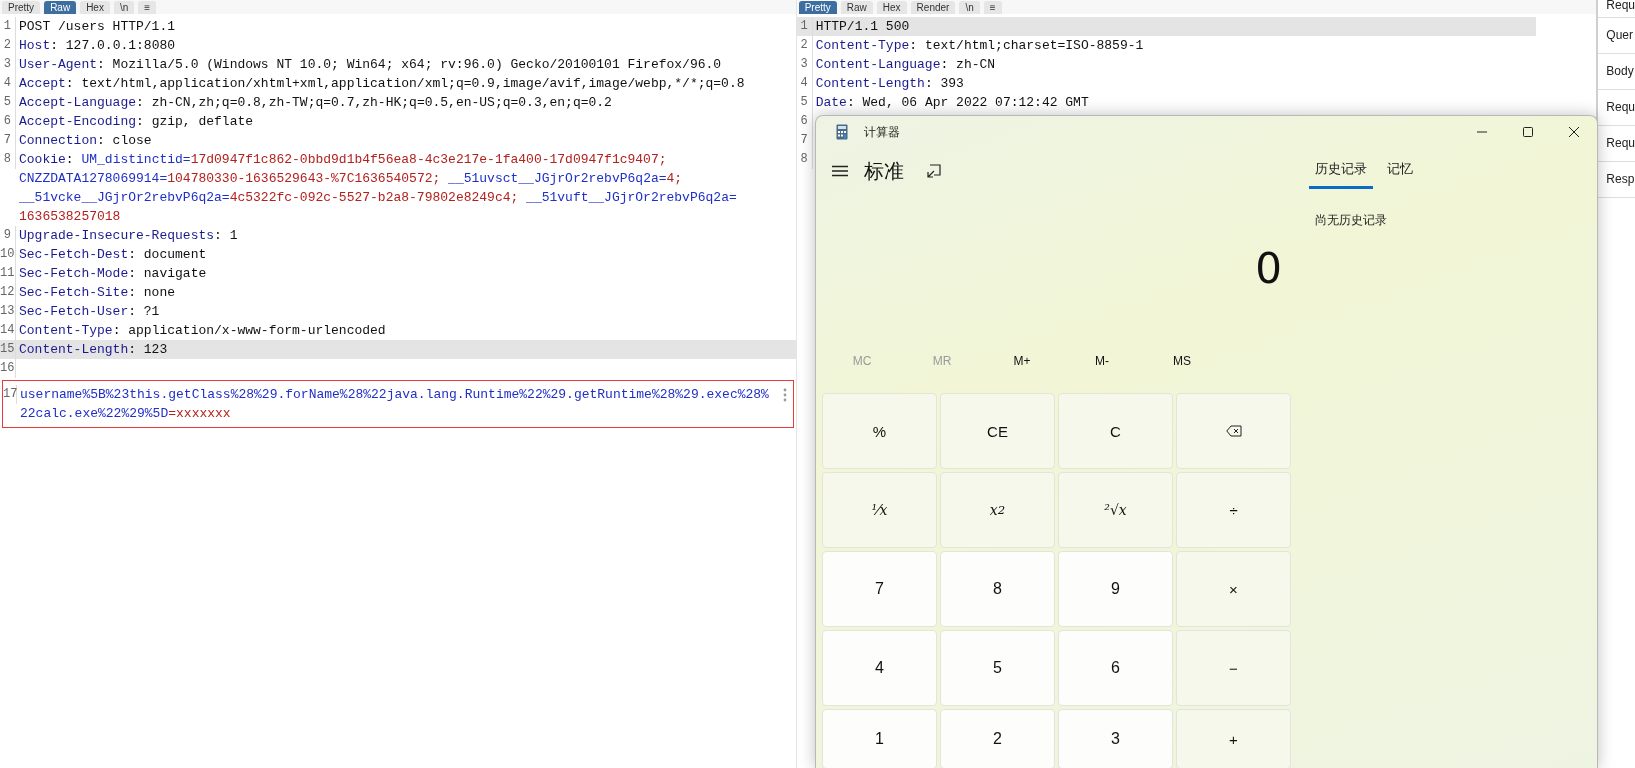 This screenshot has height=768, width=1635. Describe the element at coordinates (1233, 589) in the screenshot. I see `function-key: ×` at that location.